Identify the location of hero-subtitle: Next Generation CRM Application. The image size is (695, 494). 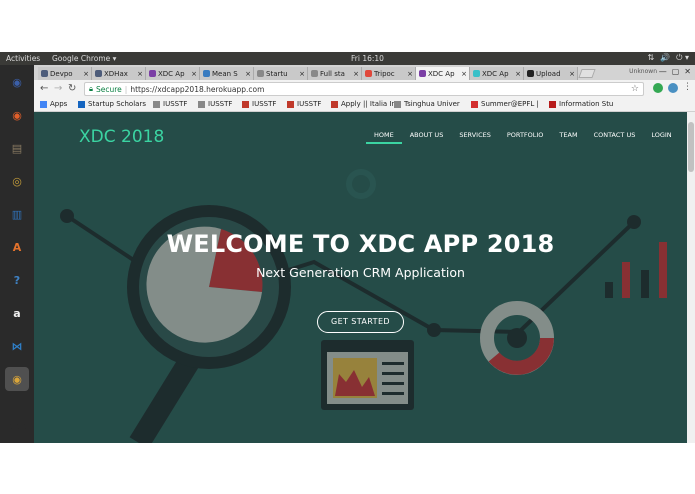
(360, 272).